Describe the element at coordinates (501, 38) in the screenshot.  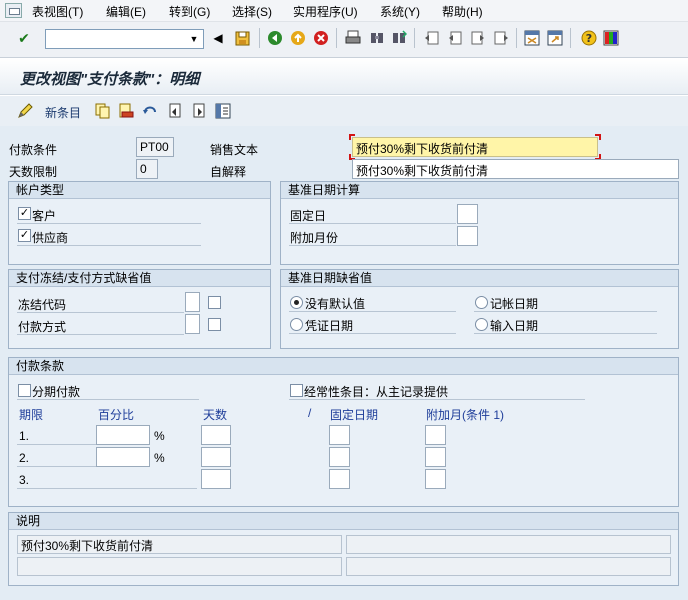
I see `last-page-icon` at that location.